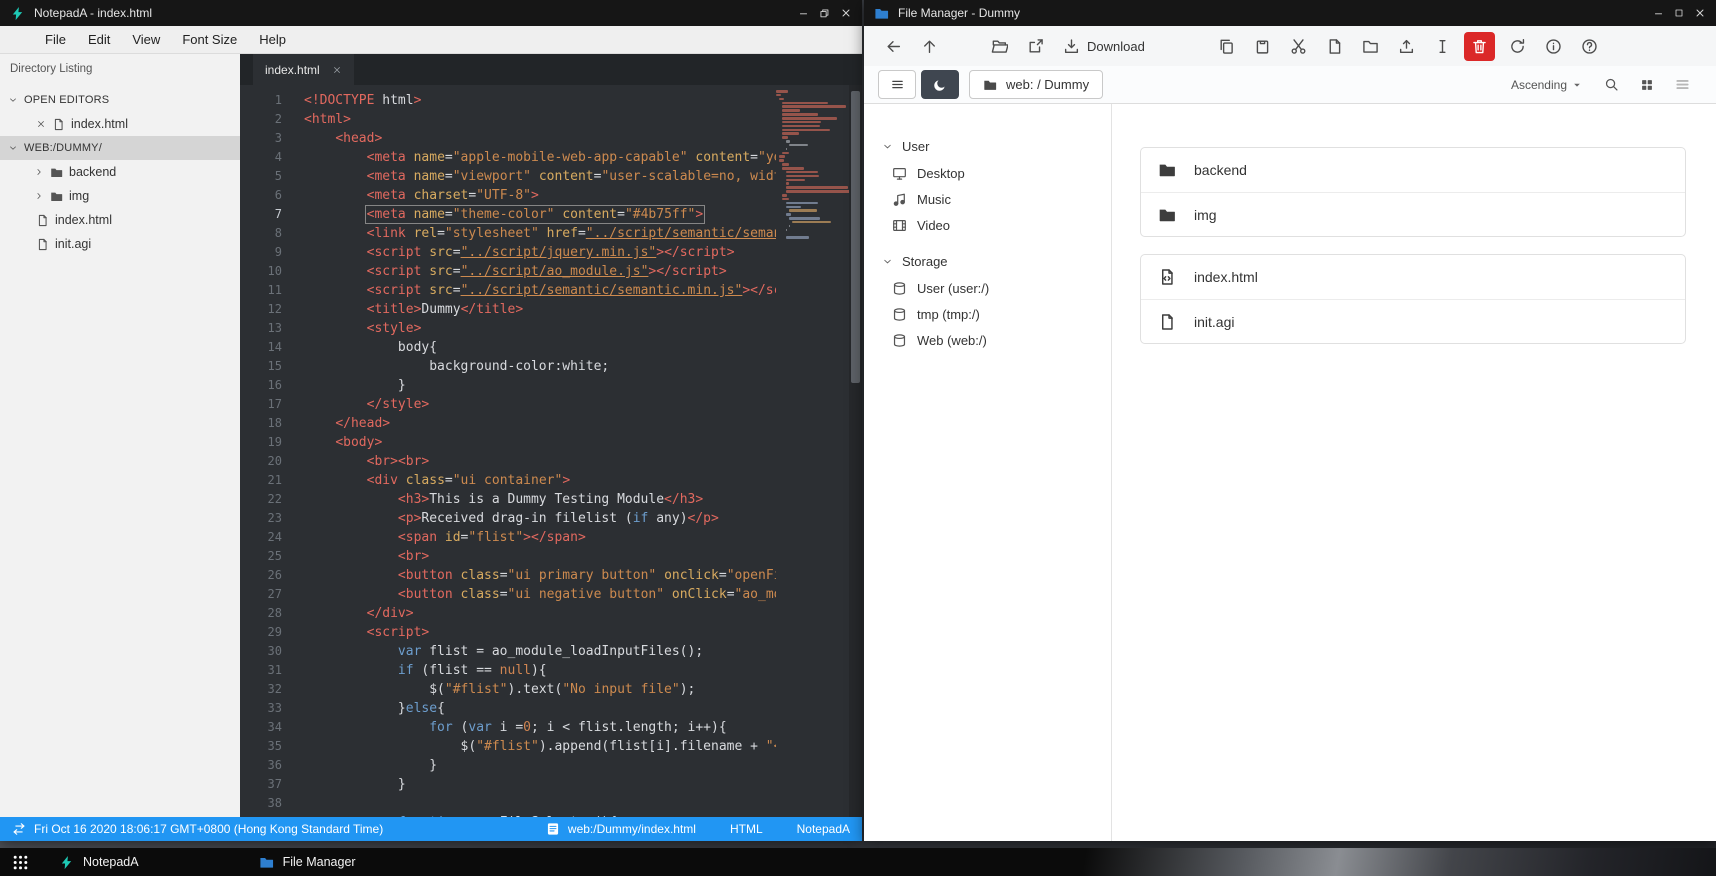 The image size is (1716, 876). What do you see at coordinates (278, 195) in the screenshot?
I see `line-number: 6` at bounding box center [278, 195].